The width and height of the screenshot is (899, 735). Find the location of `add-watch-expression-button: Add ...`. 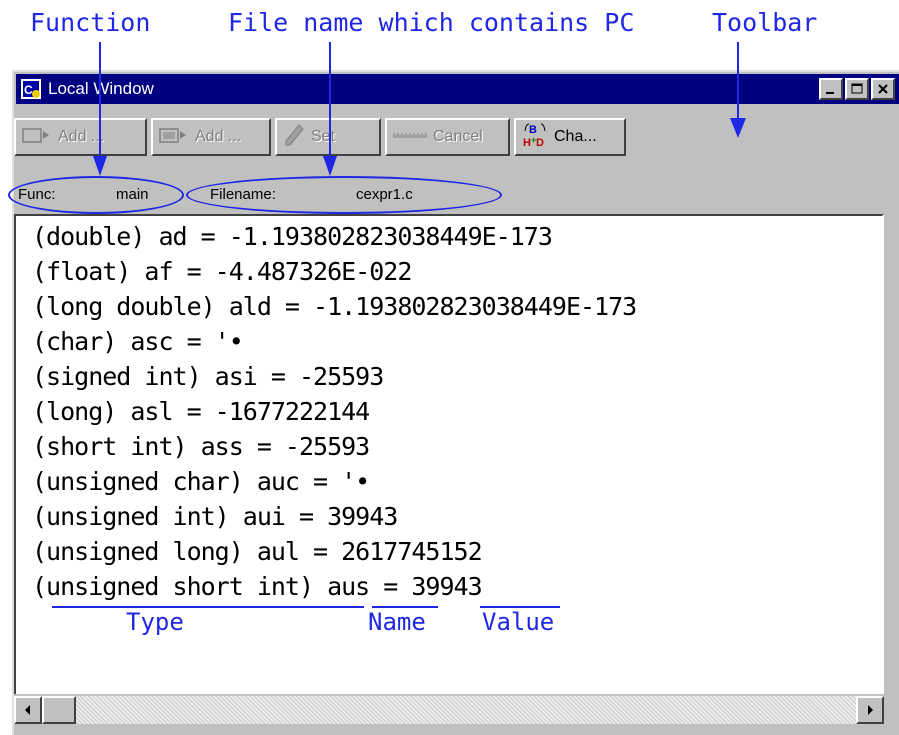

add-watch-expression-button: Add ... is located at coordinates (211, 137).